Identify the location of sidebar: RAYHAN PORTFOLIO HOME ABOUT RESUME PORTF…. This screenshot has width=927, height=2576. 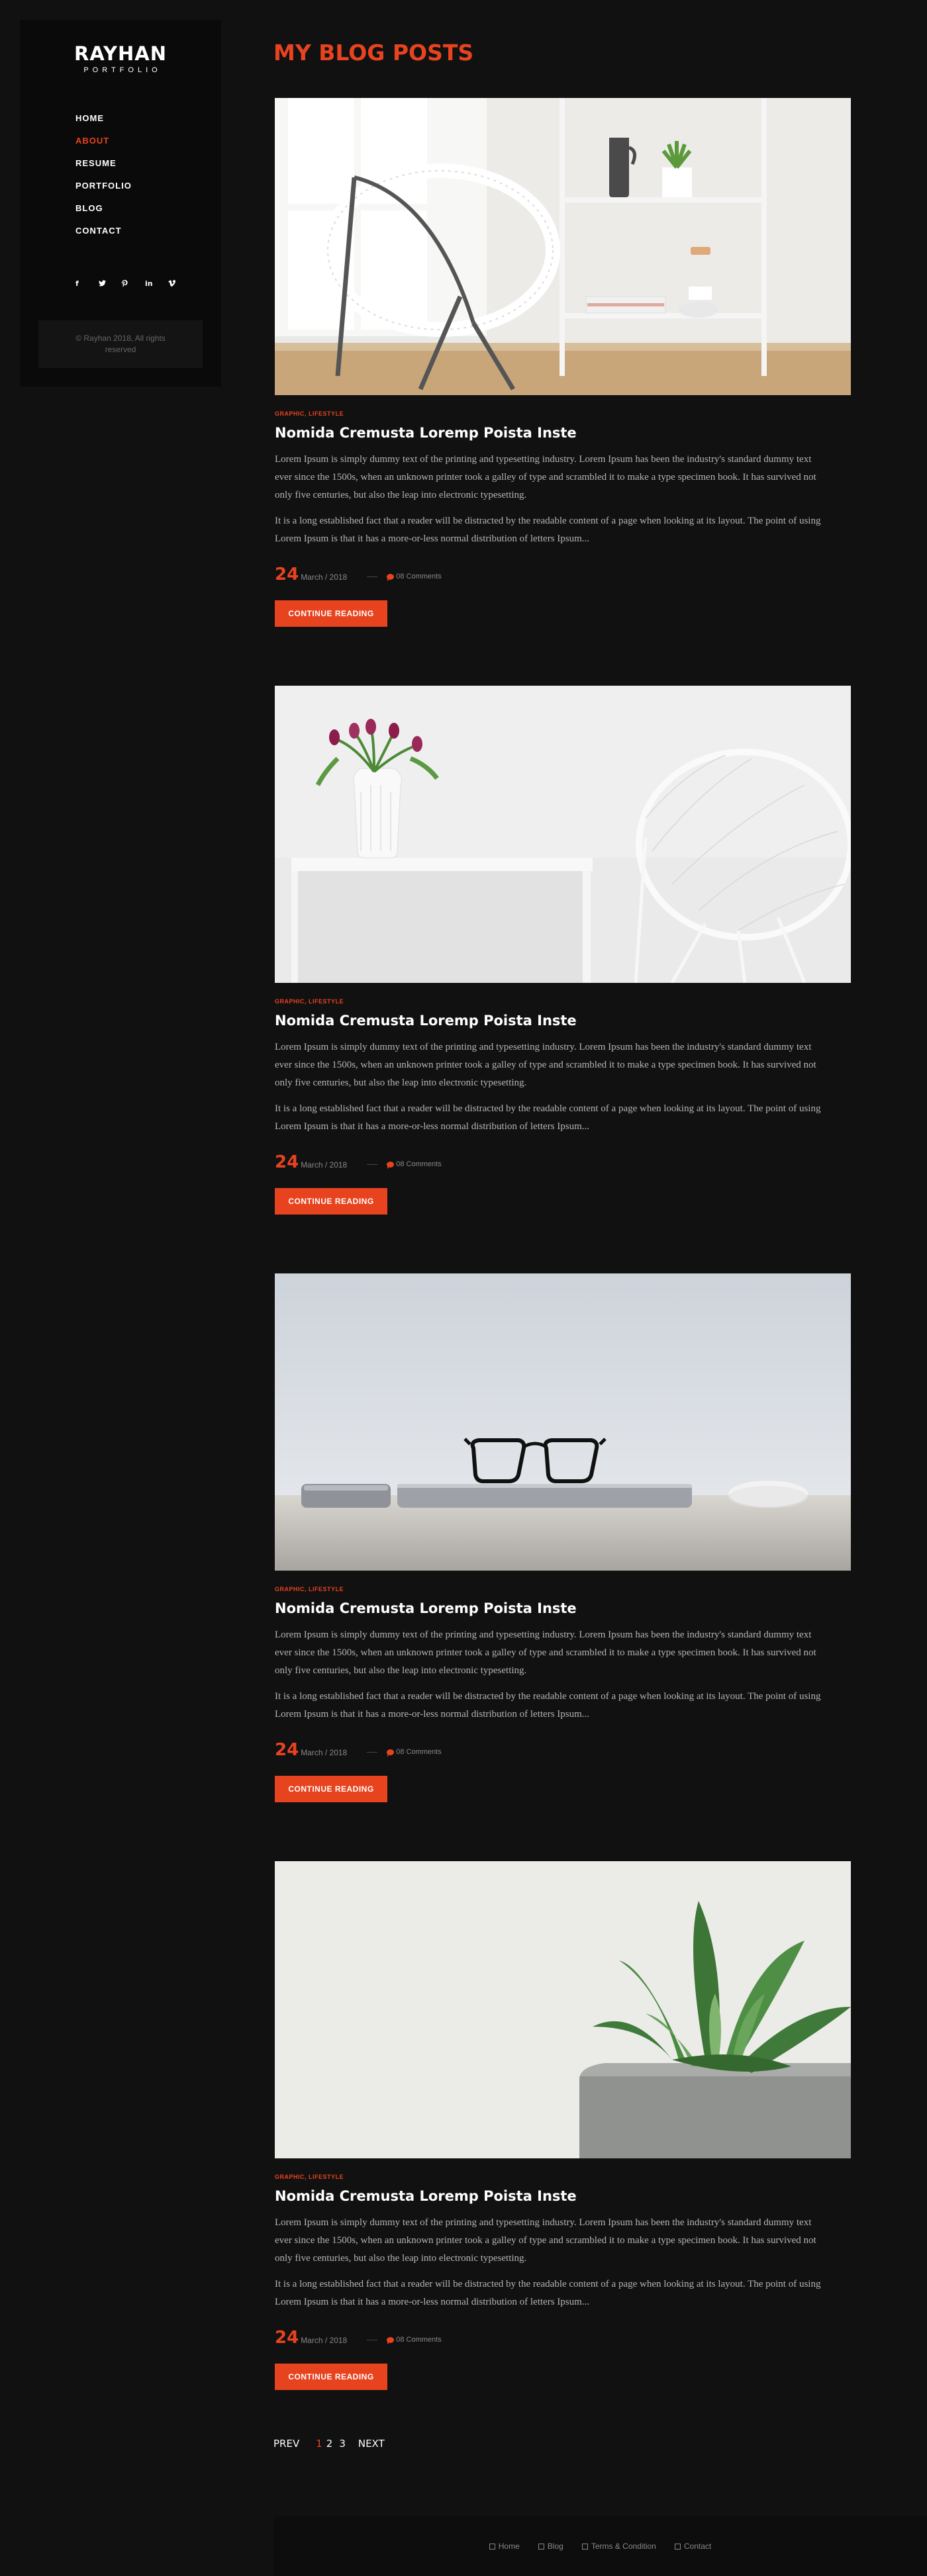
(120, 203).